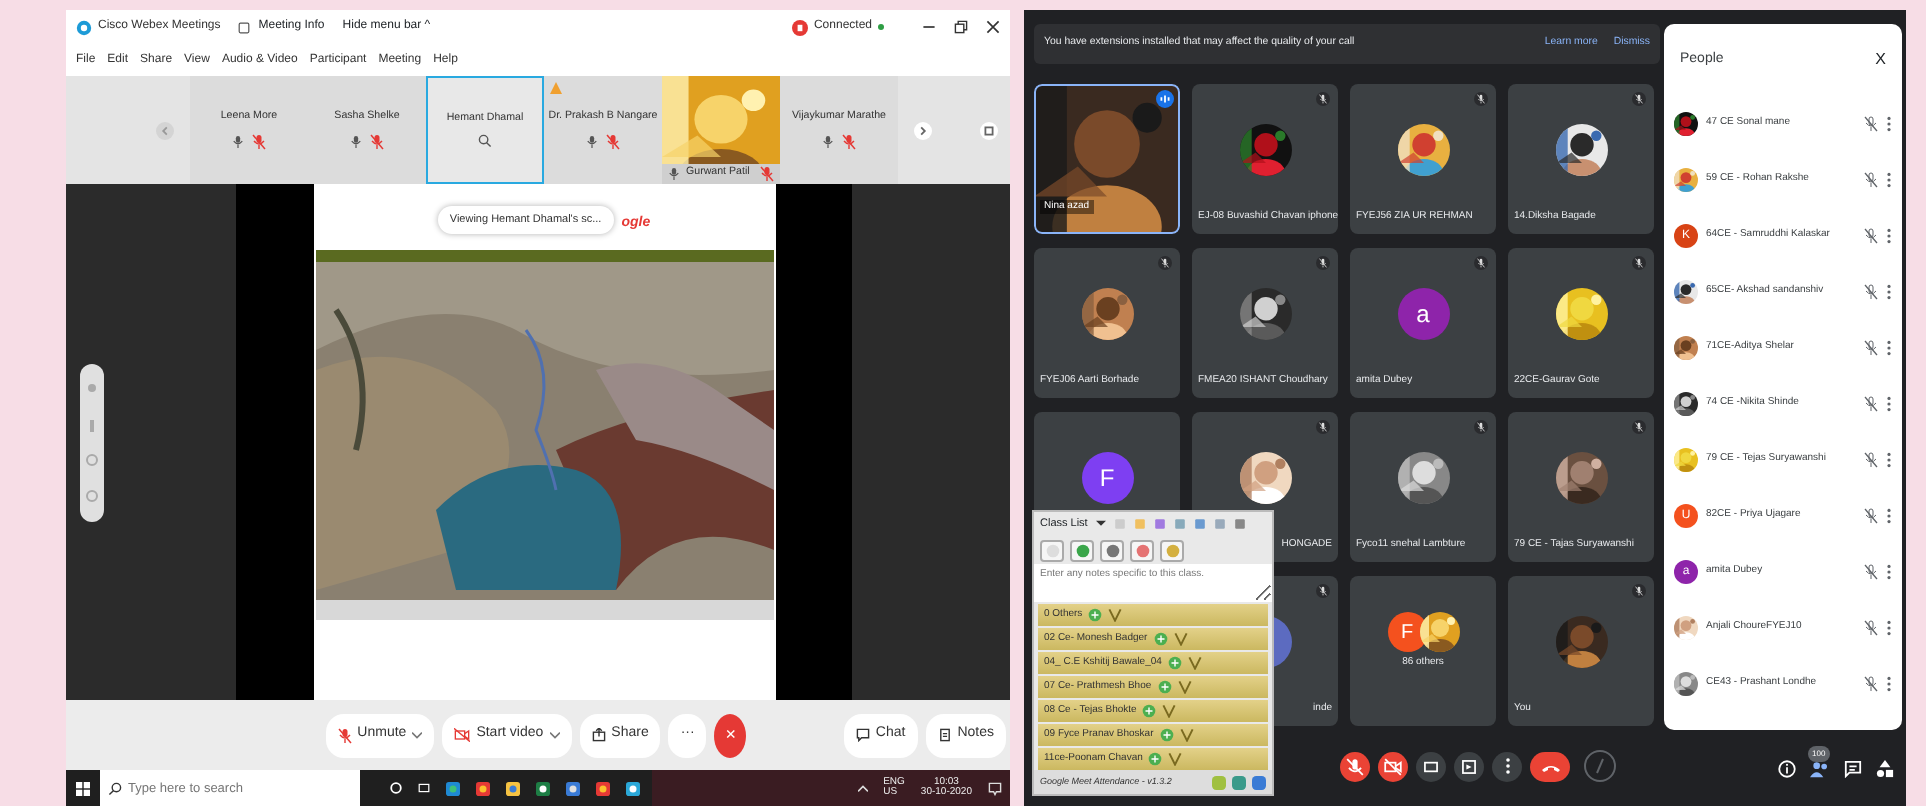 This screenshot has height=806, width=1926. I want to click on chevron-icon, so click(1115, 615).